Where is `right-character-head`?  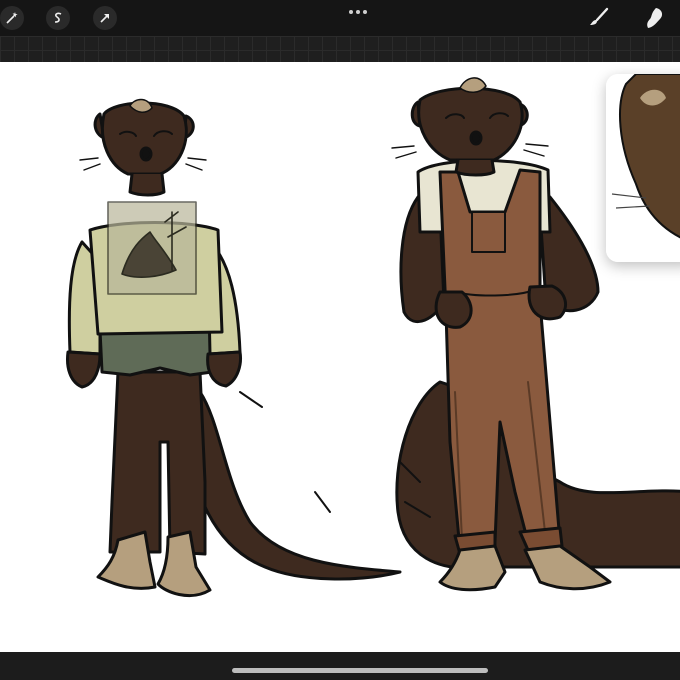
right-character-head is located at coordinates (470, 124).